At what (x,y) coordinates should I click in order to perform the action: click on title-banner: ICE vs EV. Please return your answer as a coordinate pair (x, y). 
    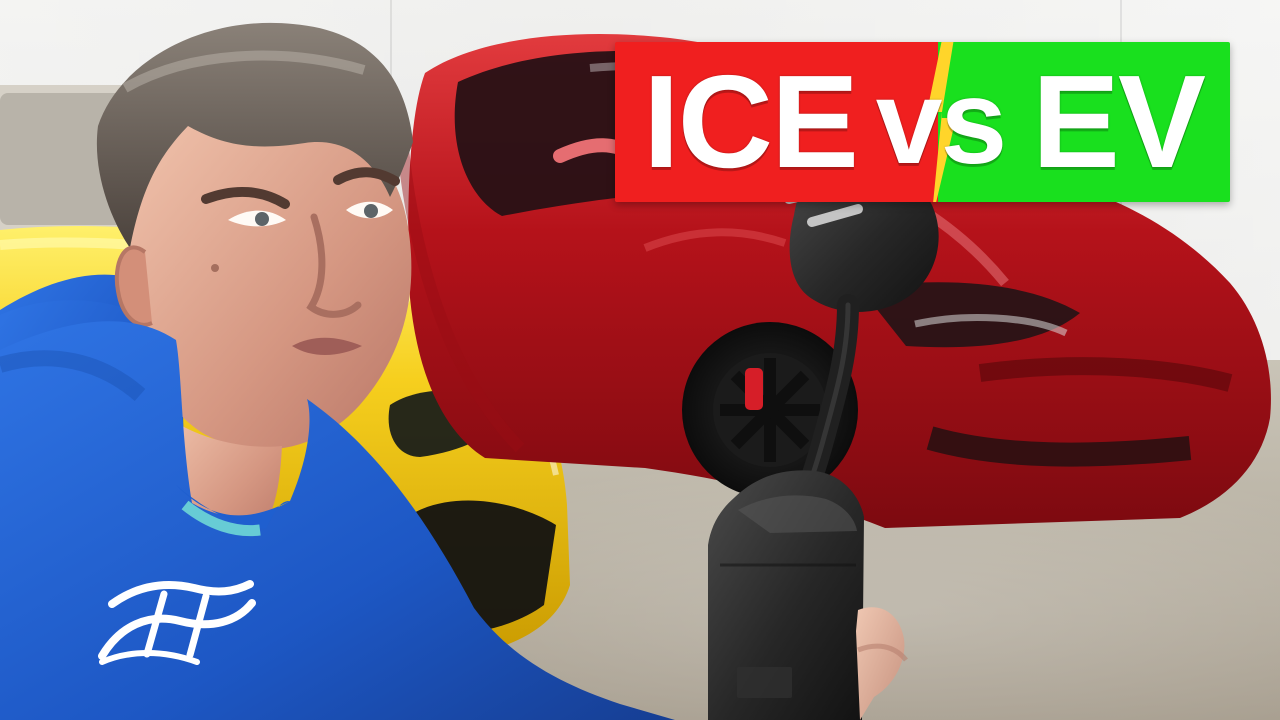
    Looking at the image, I should click on (922, 122).